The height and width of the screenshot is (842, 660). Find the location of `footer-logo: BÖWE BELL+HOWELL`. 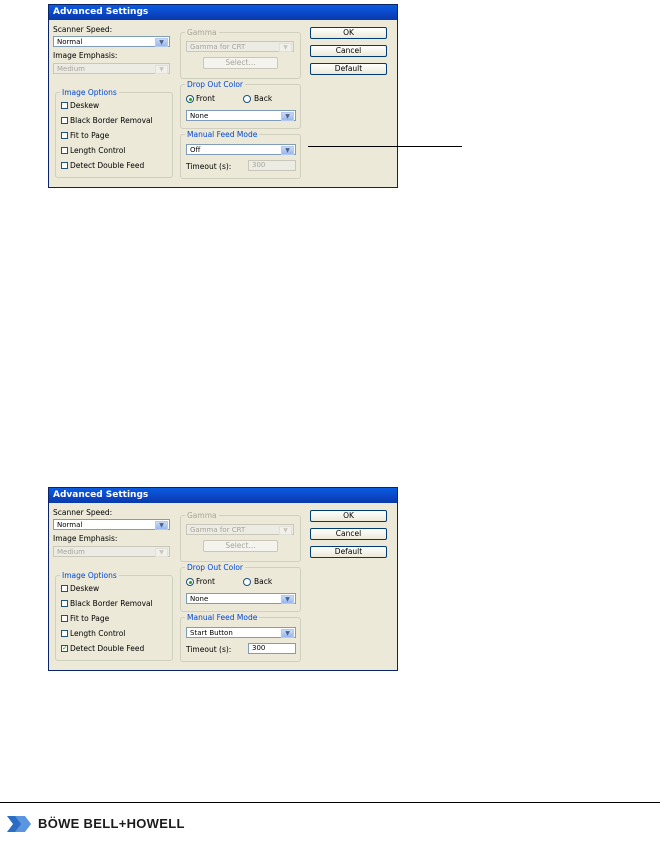

footer-logo: BÖWE BELL+HOWELL is located at coordinates (95, 824).